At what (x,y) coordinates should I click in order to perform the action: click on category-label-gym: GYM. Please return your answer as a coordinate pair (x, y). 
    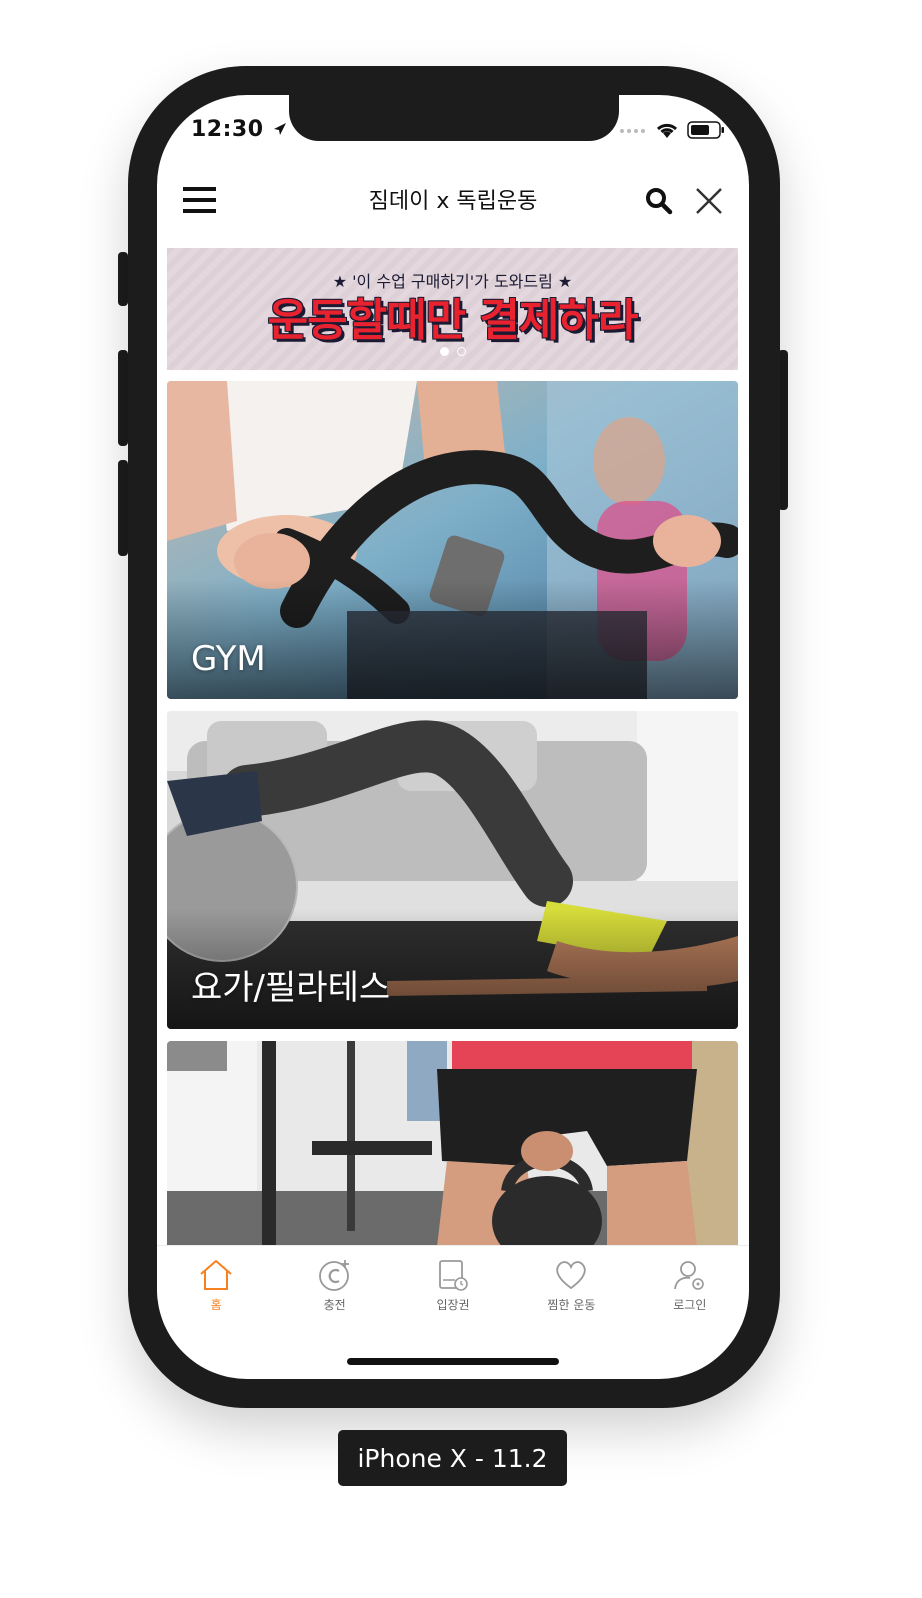
    Looking at the image, I should click on (228, 659).